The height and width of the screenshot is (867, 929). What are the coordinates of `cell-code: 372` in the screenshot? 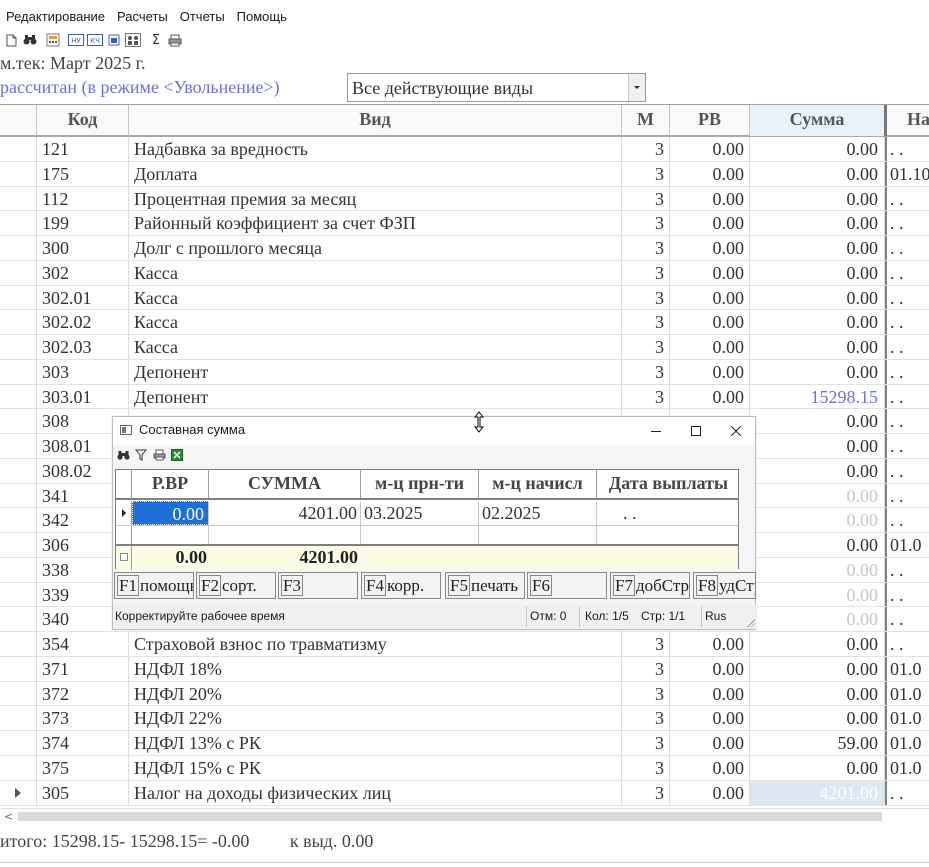 It's located at (83, 693).